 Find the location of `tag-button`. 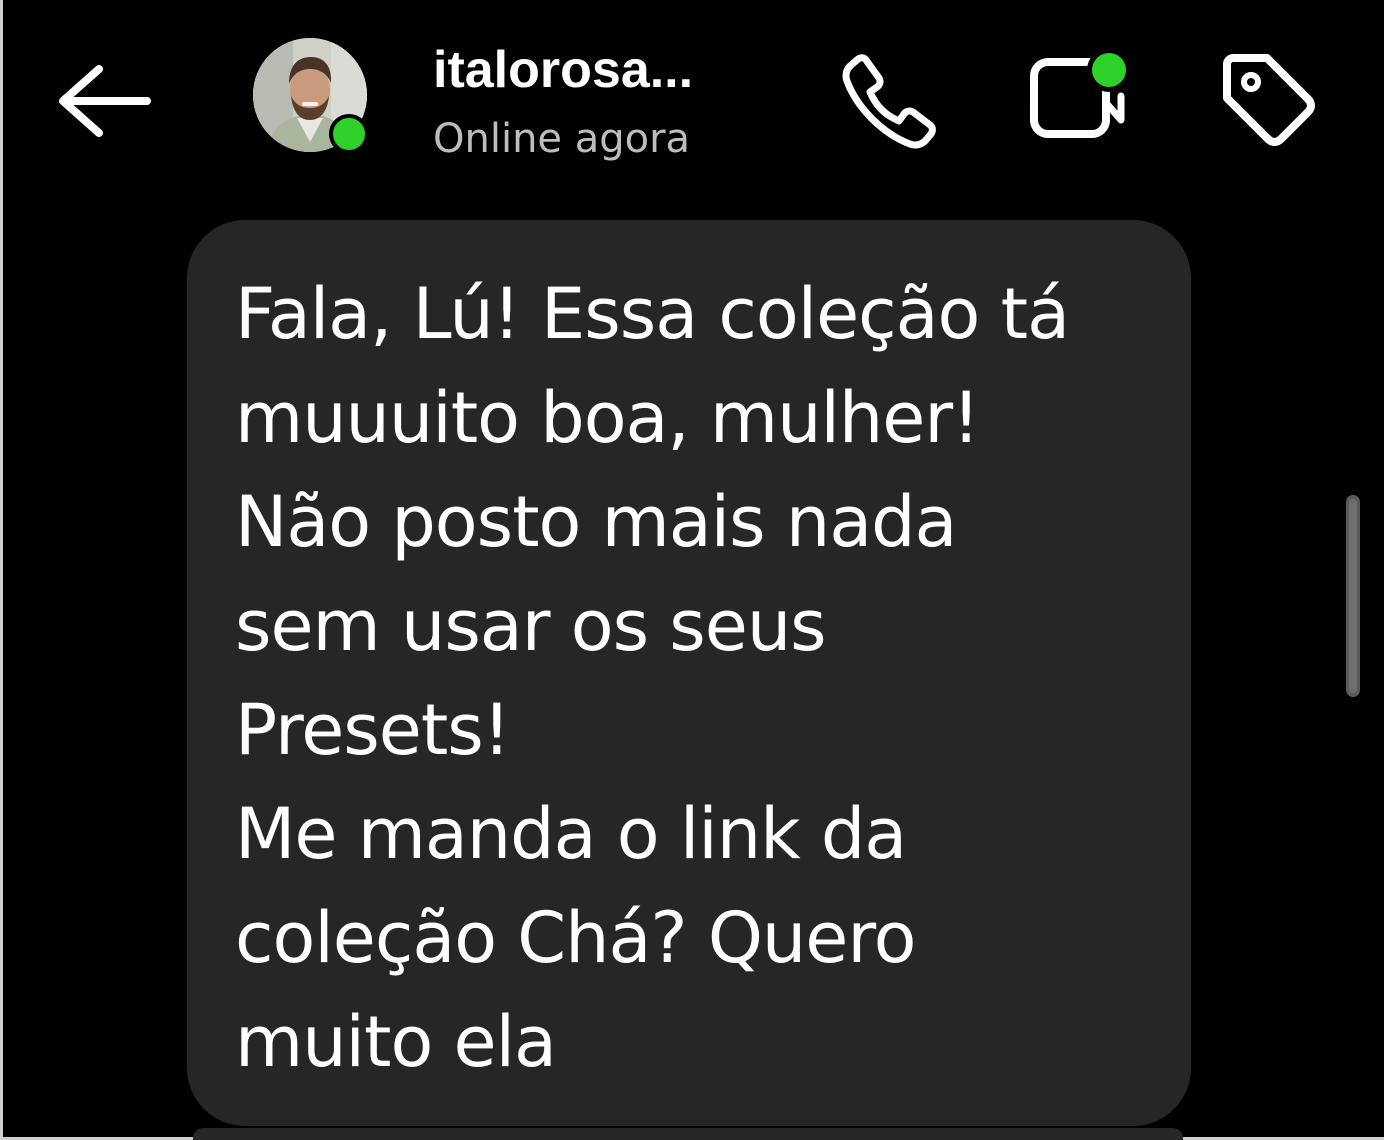

tag-button is located at coordinates (1270, 101).